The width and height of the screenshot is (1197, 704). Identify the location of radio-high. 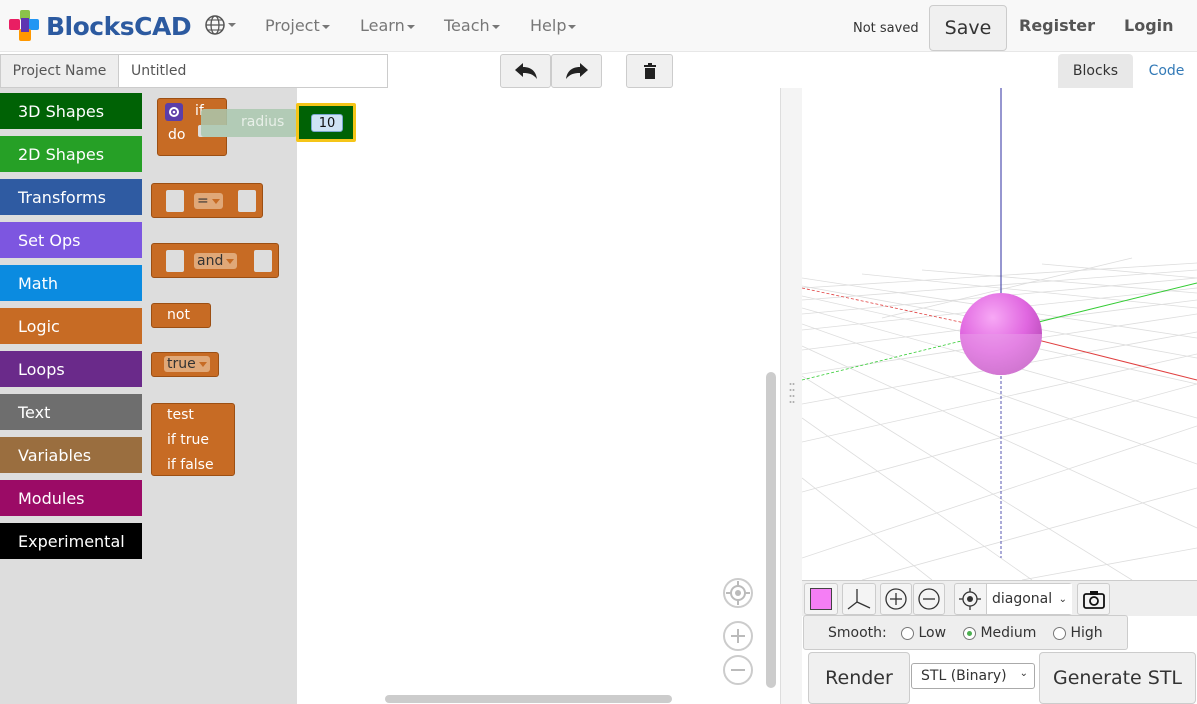
(1059, 633).